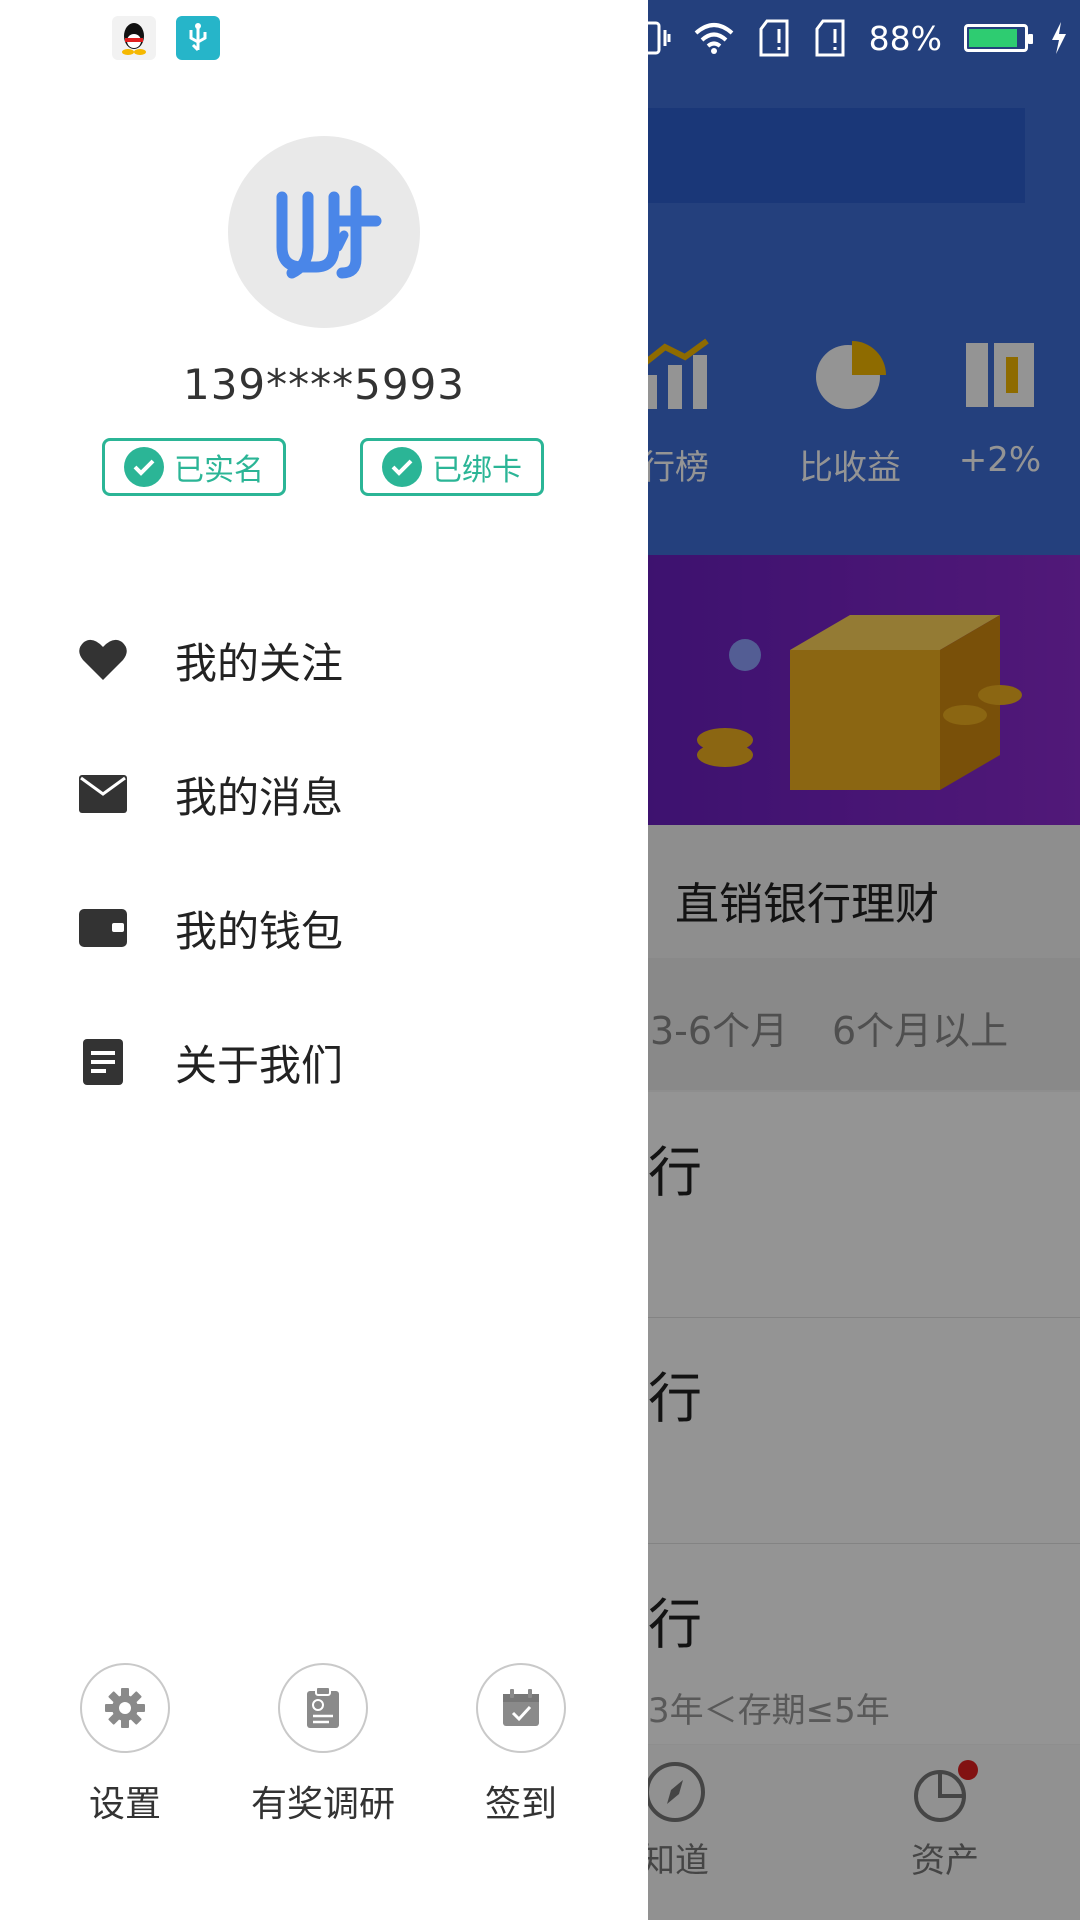 The height and width of the screenshot is (1920, 1080). Describe the element at coordinates (259, 797) in the screenshot. I see `menu-label: 我的消息` at that location.